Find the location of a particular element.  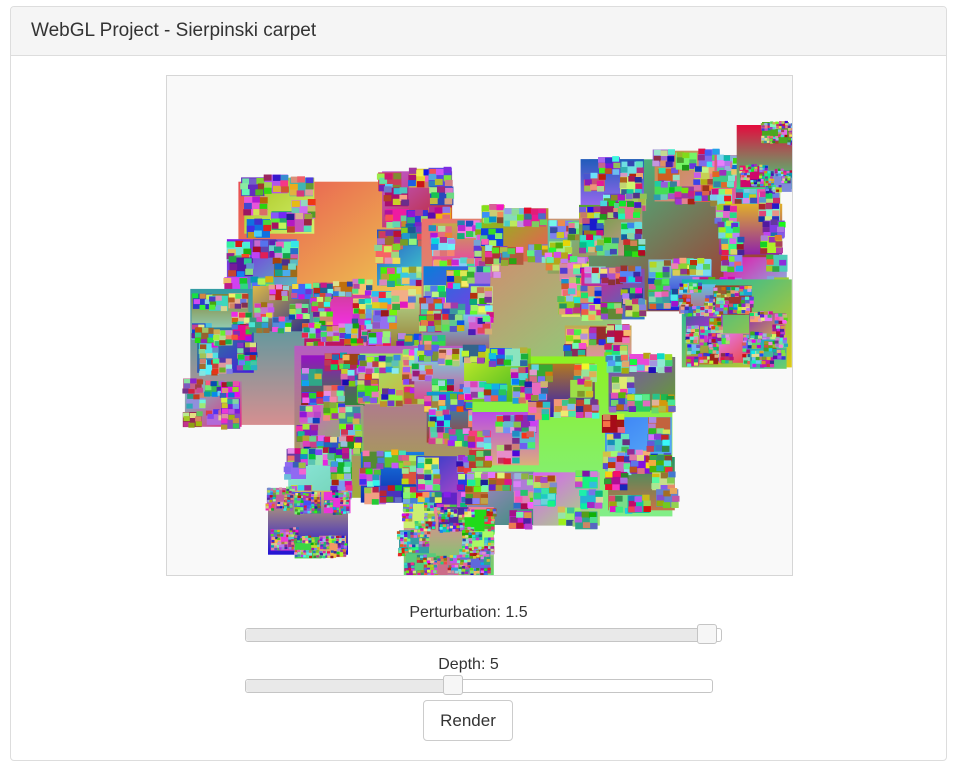

perturbation-slider is located at coordinates (483, 634).